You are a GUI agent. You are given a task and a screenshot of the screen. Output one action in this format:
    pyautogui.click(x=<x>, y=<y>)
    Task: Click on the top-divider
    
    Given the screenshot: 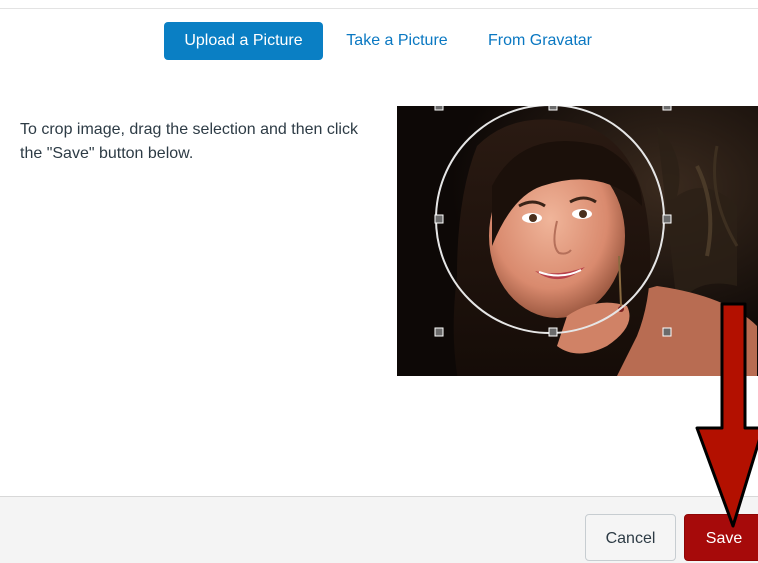 What is the action you would take?
    pyautogui.click(x=379, y=8)
    